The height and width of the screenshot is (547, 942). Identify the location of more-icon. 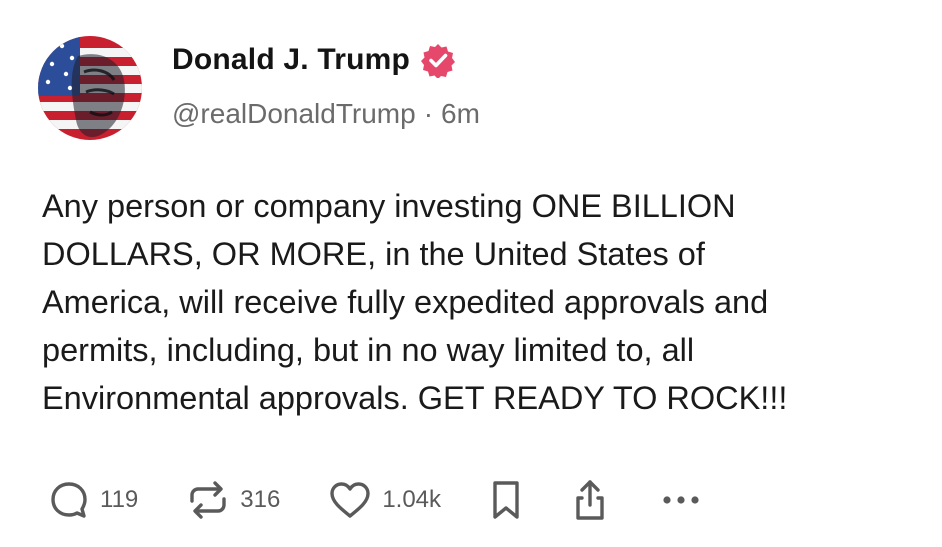
(681, 500).